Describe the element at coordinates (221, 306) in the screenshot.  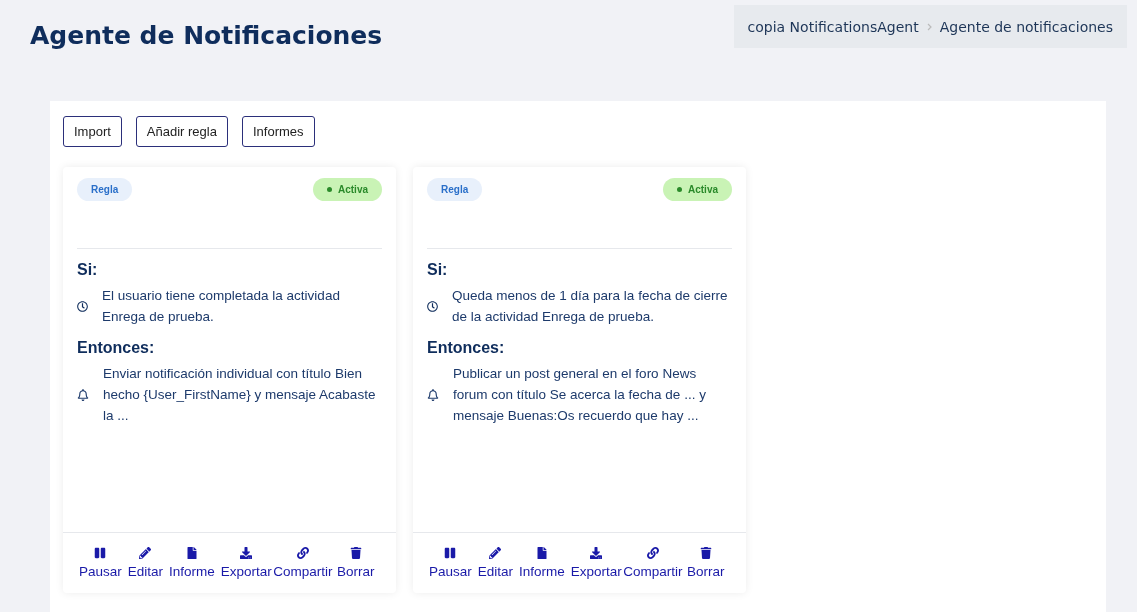
I see `condition-text: El usuario tiene completada la actividad Enrega de prueba.` at that location.